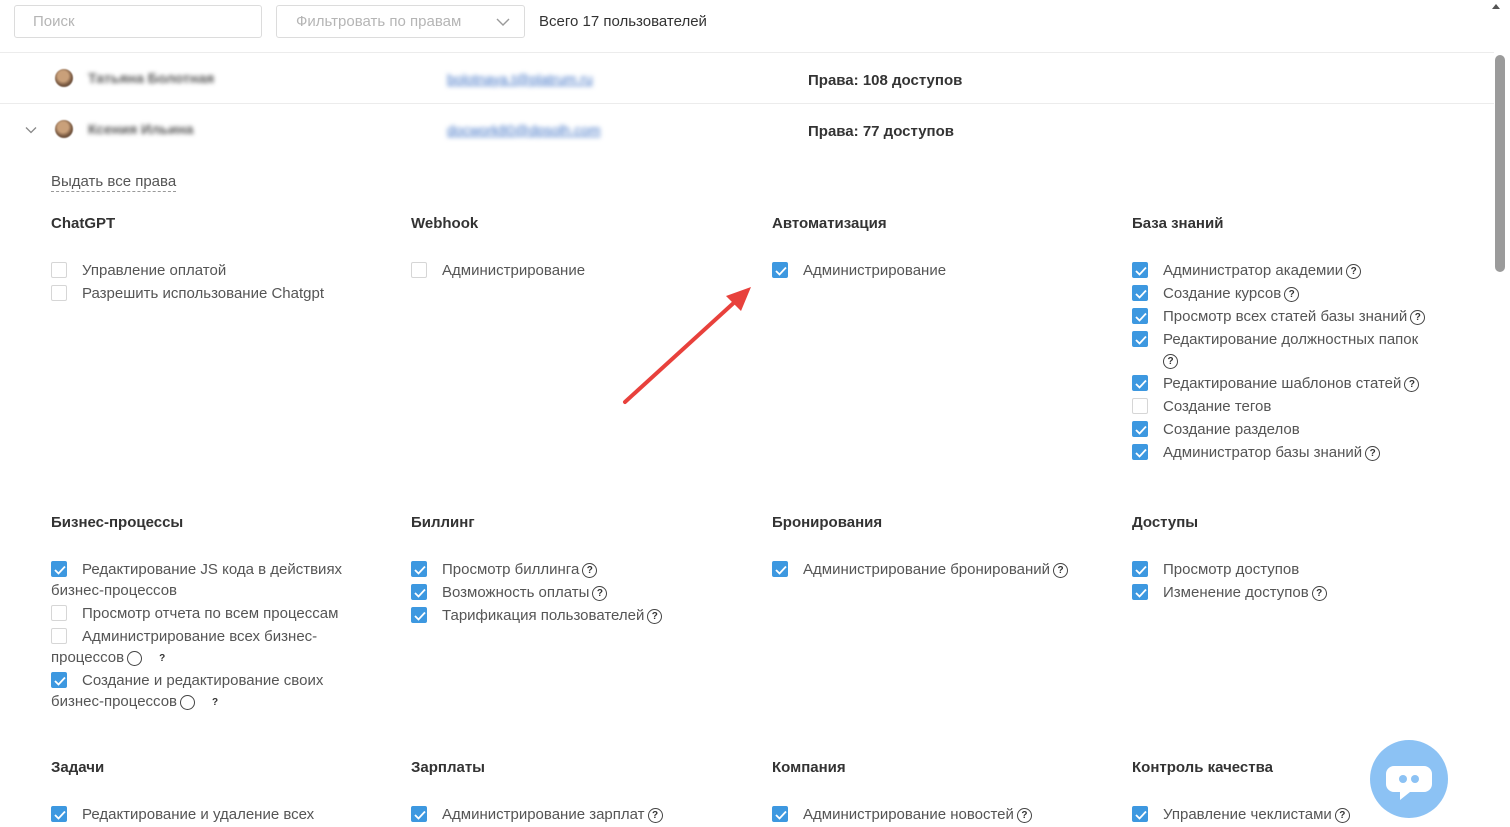  I want to click on permission-group-title: База знаний, so click(1178, 223).